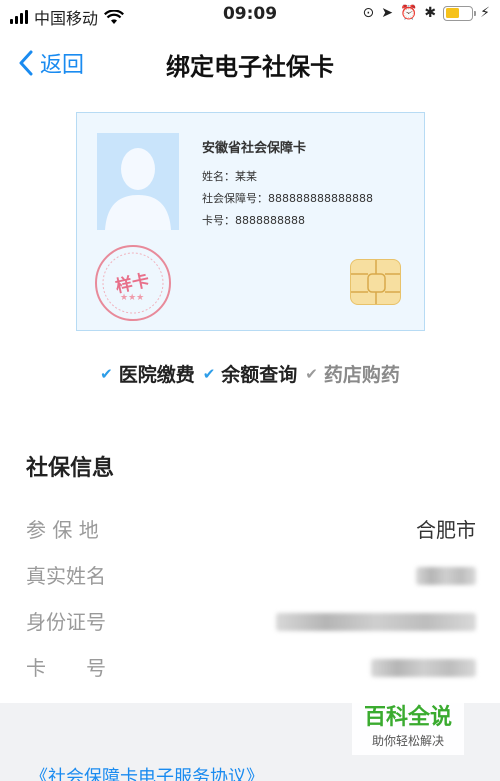 The height and width of the screenshot is (781, 500). Describe the element at coordinates (251, 575) in the screenshot. I see `info-row-real-name: 真实姓名` at that location.